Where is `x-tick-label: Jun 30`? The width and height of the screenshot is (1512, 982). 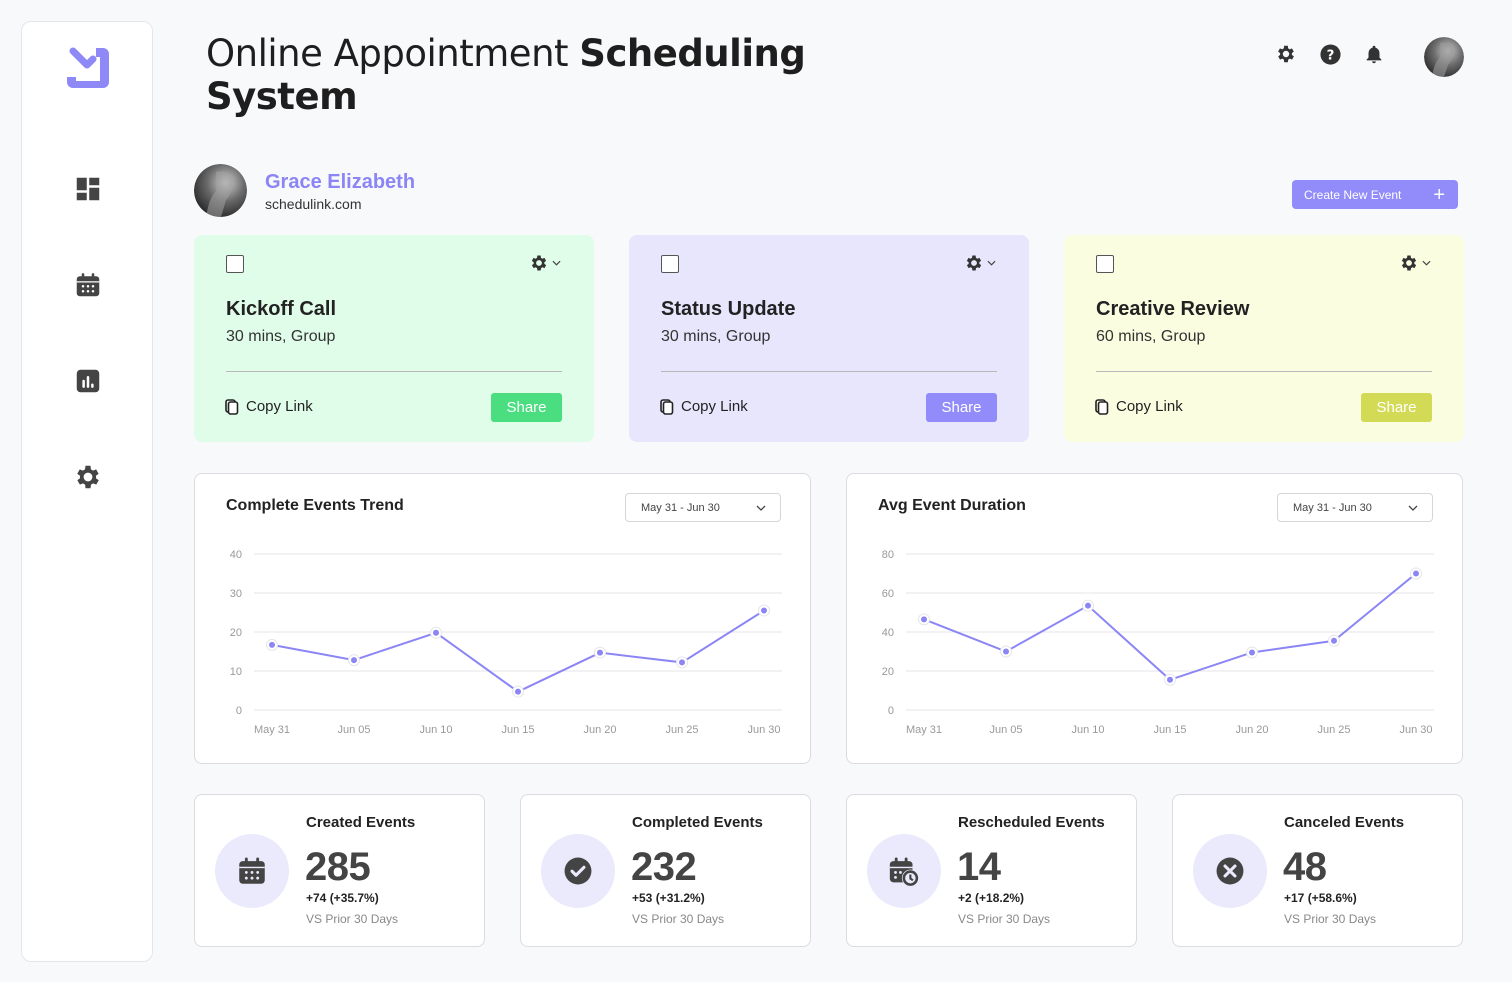 x-tick-label: Jun 30 is located at coordinates (763, 730).